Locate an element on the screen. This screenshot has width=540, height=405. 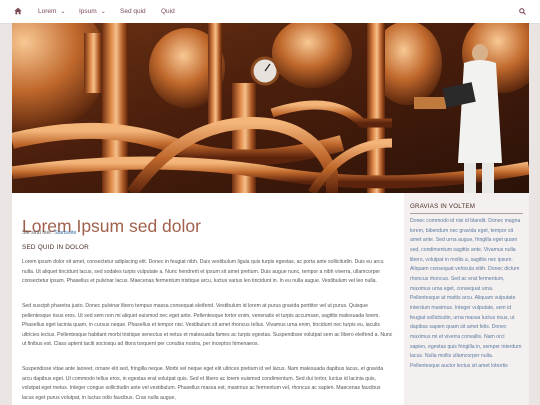
breadcrumb-link-home: Startseite is located at coordinates (65, 233).